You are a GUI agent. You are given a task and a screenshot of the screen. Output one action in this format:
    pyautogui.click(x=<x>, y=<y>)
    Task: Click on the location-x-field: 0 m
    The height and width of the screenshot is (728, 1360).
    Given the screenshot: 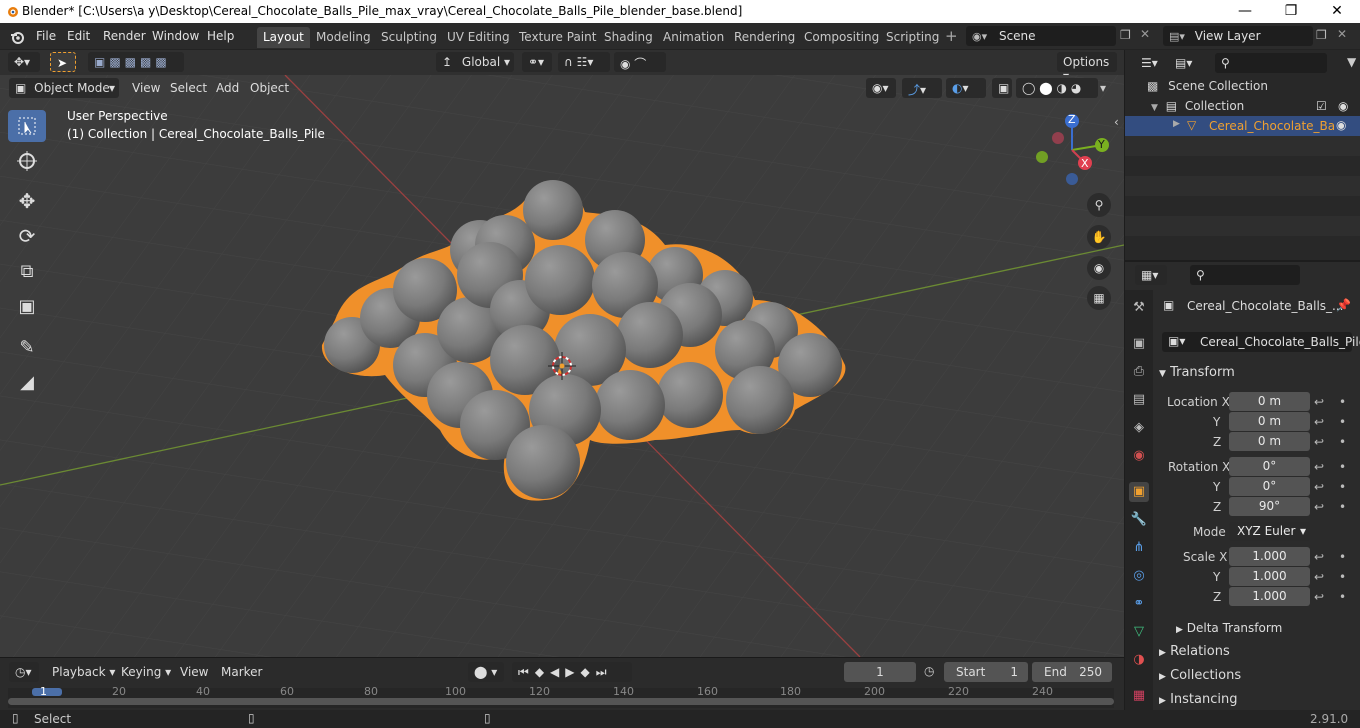 What is the action you would take?
    pyautogui.click(x=1269, y=401)
    